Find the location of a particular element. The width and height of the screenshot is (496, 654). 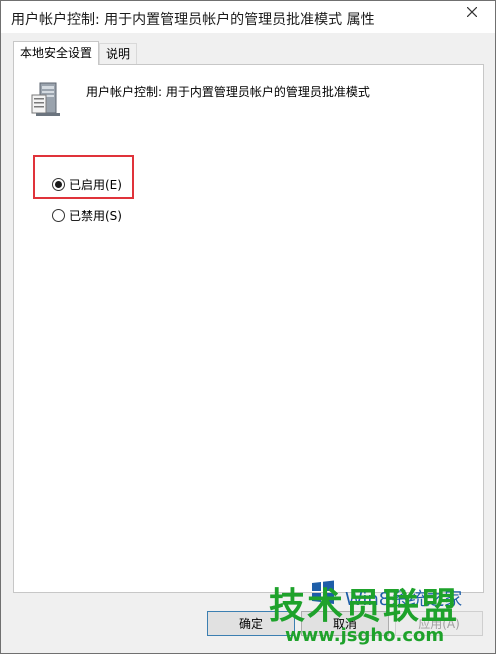

close-button is located at coordinates (472, 12).